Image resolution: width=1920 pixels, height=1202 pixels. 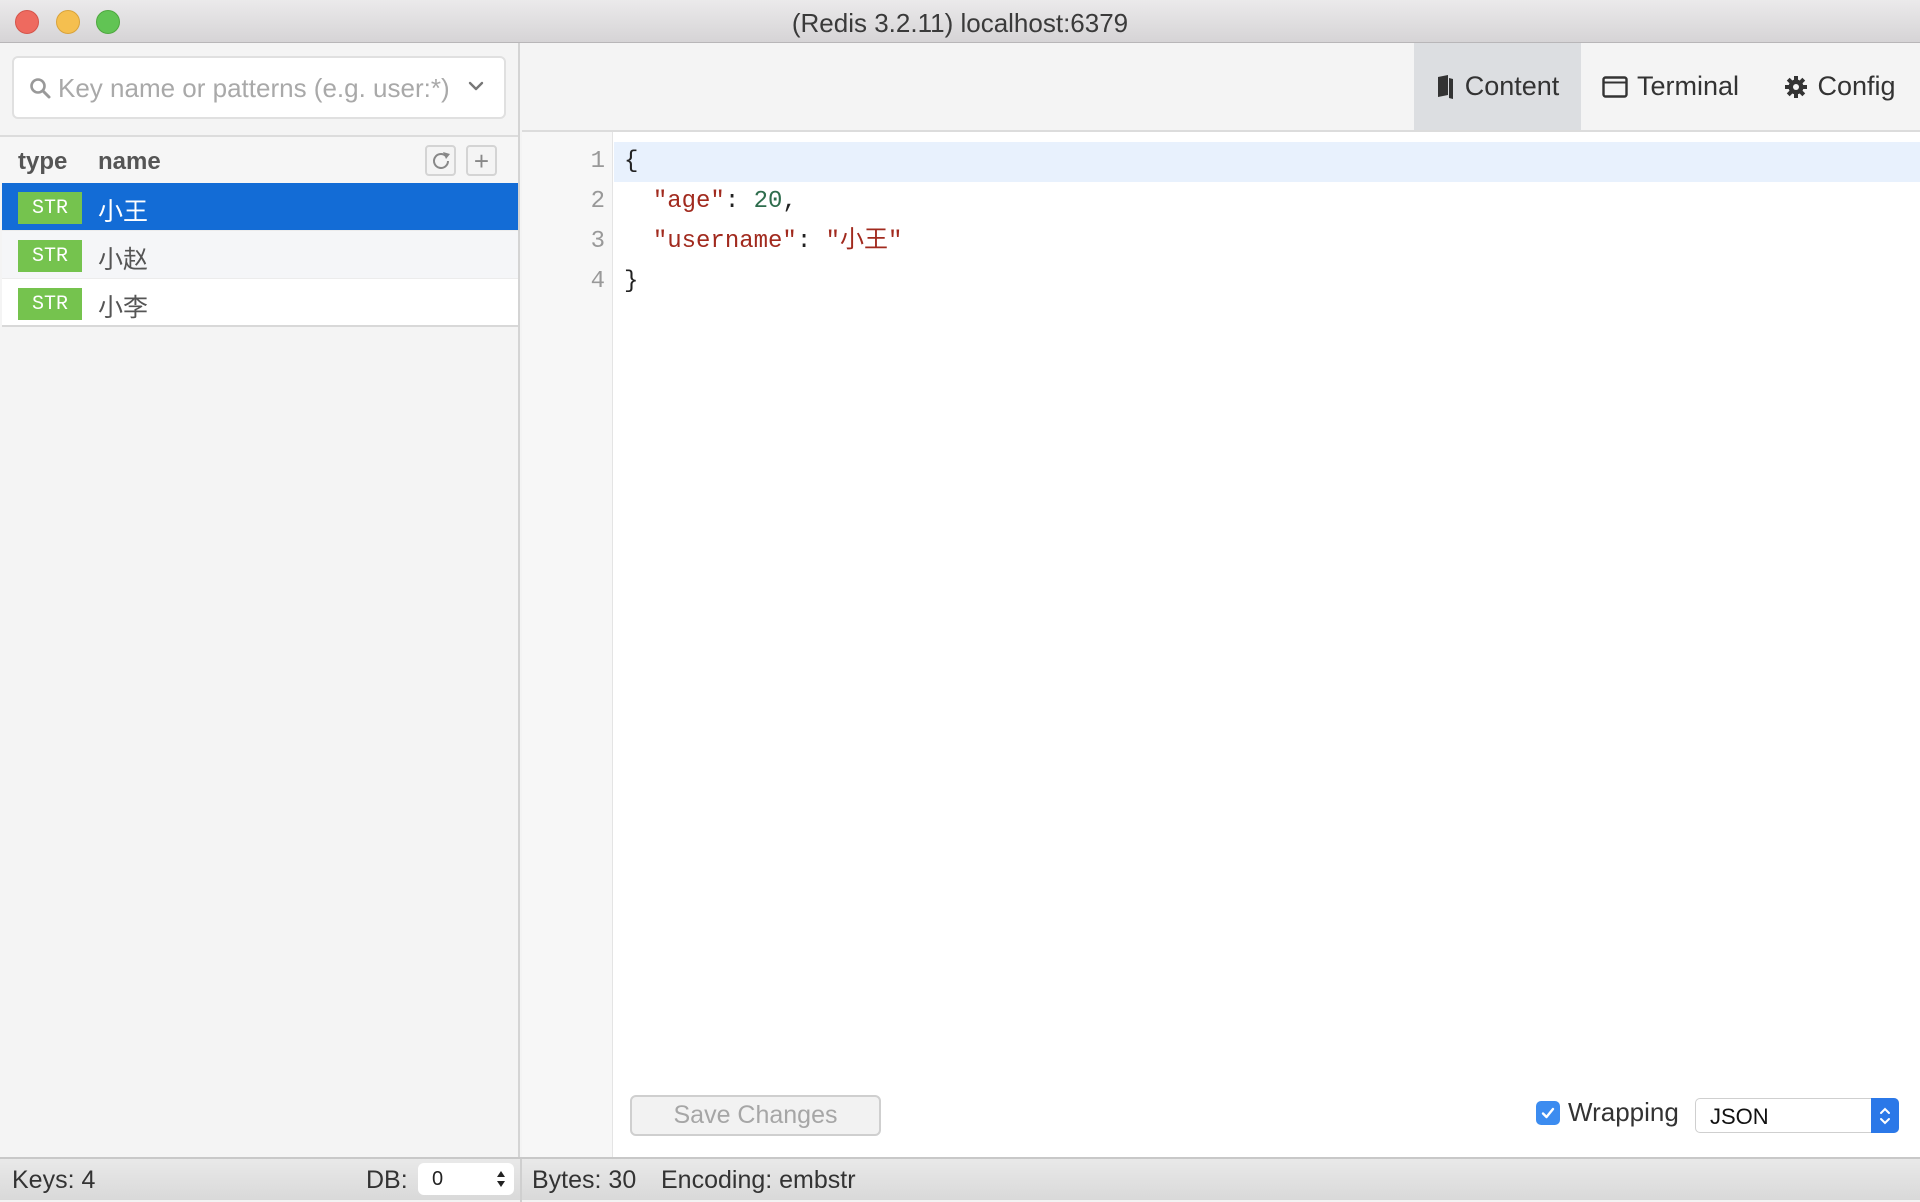 What do you see at coordinates (466, 1179) in the screenshot?
I see `db-stepper: 0` at bounding box center [466, 1179].